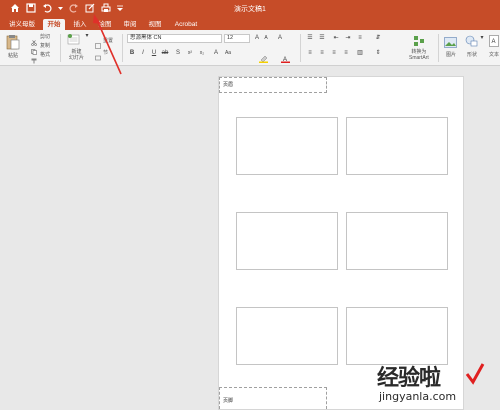 The height and width of the screenshot is (410, 500). I want to click on align-right-icon: ≡, so click(334, 53).